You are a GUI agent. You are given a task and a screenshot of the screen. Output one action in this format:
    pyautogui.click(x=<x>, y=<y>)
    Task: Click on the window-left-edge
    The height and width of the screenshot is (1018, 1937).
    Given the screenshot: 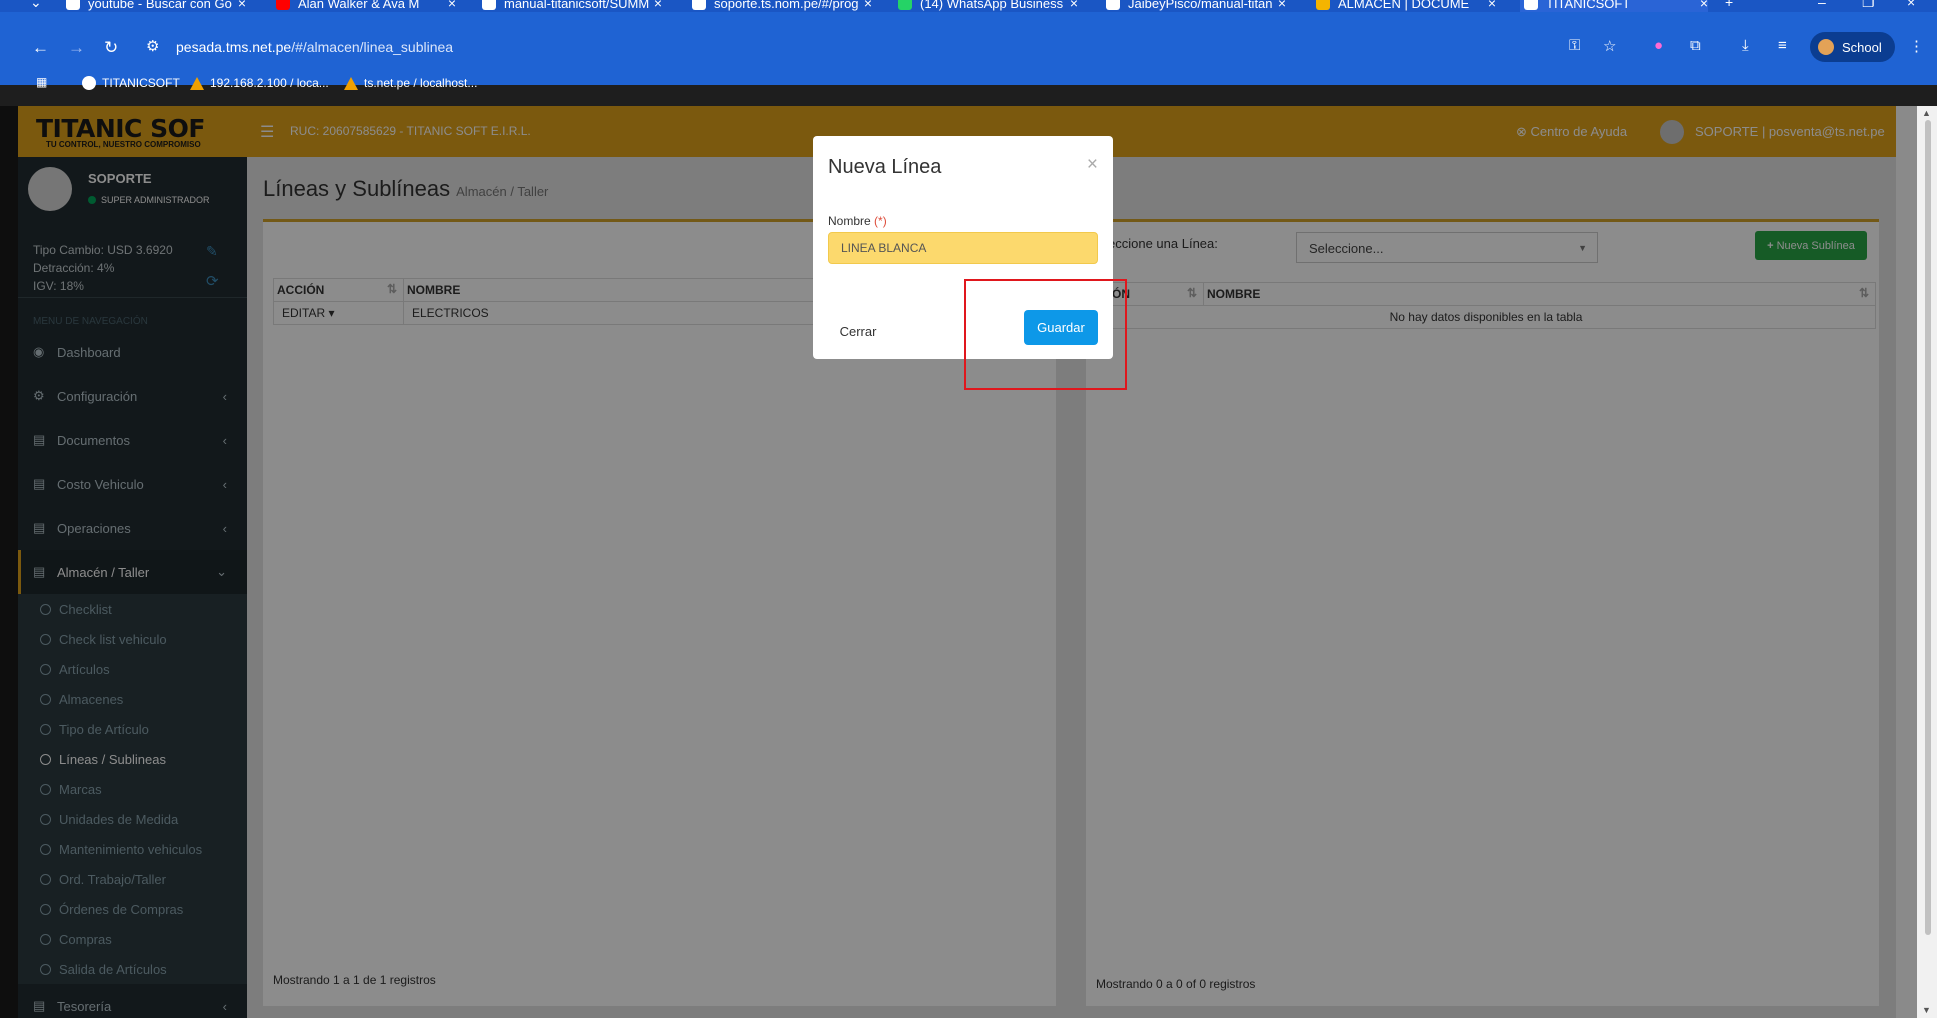 What is the action you would take?
    pyautogui.click(x=9, y=562)
    